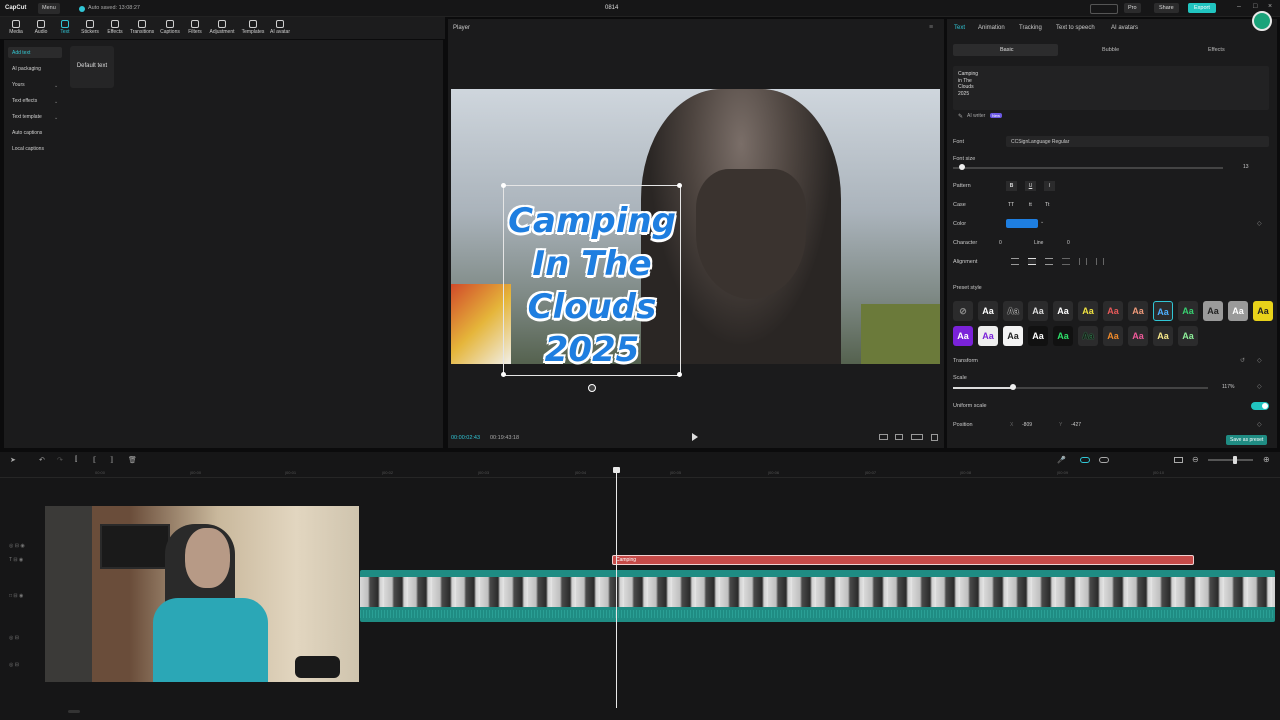 This screenshot has height=720, width=1280. I want to click on scale-slider-handle, so click(1013, 387).